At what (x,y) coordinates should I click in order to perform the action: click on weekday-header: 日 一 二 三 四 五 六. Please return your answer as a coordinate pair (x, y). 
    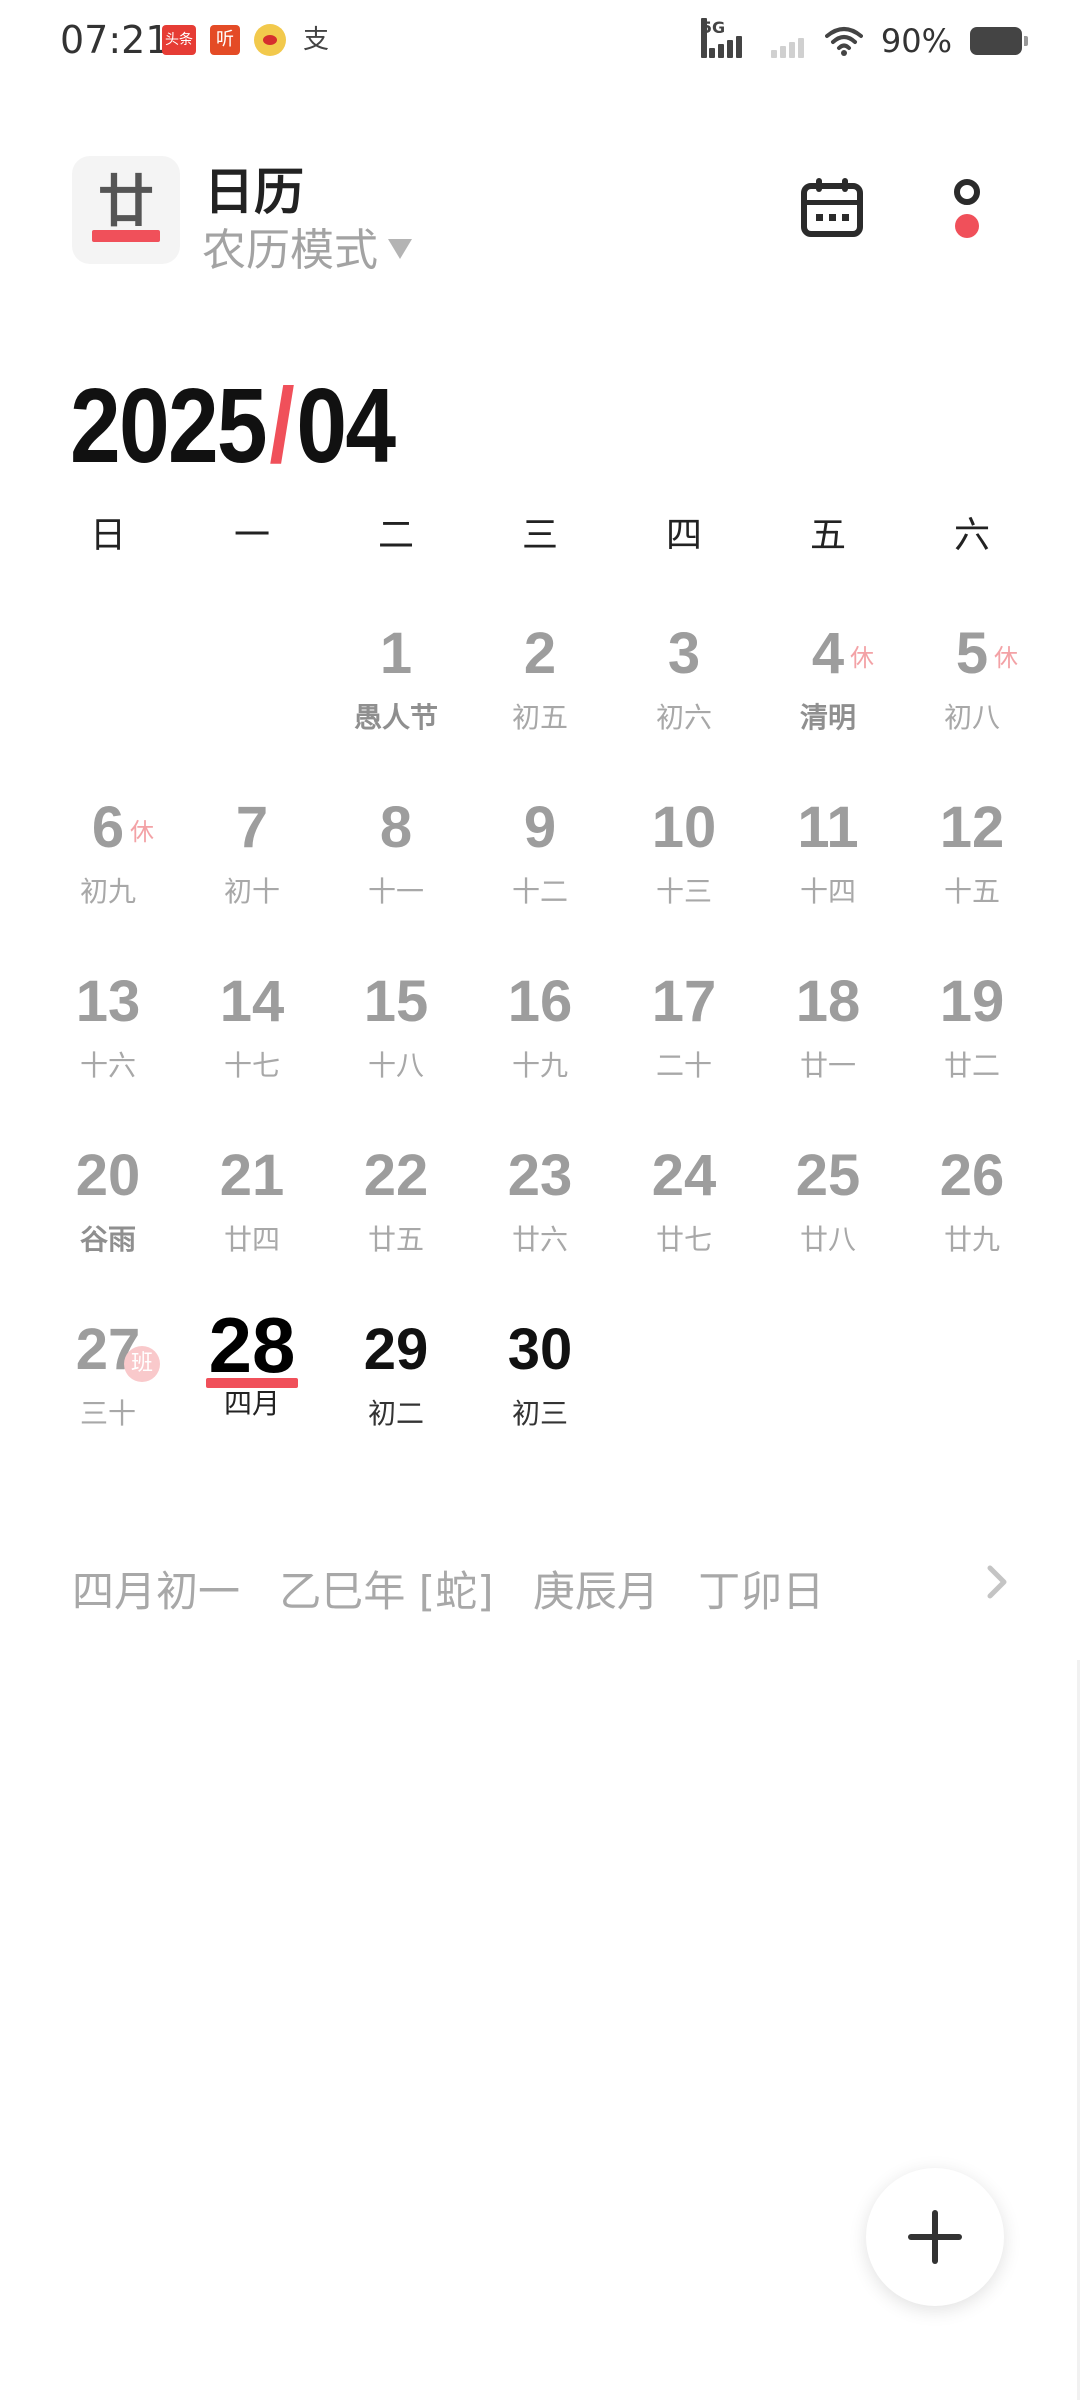
    Looking at the image, I should click on (540, 532).